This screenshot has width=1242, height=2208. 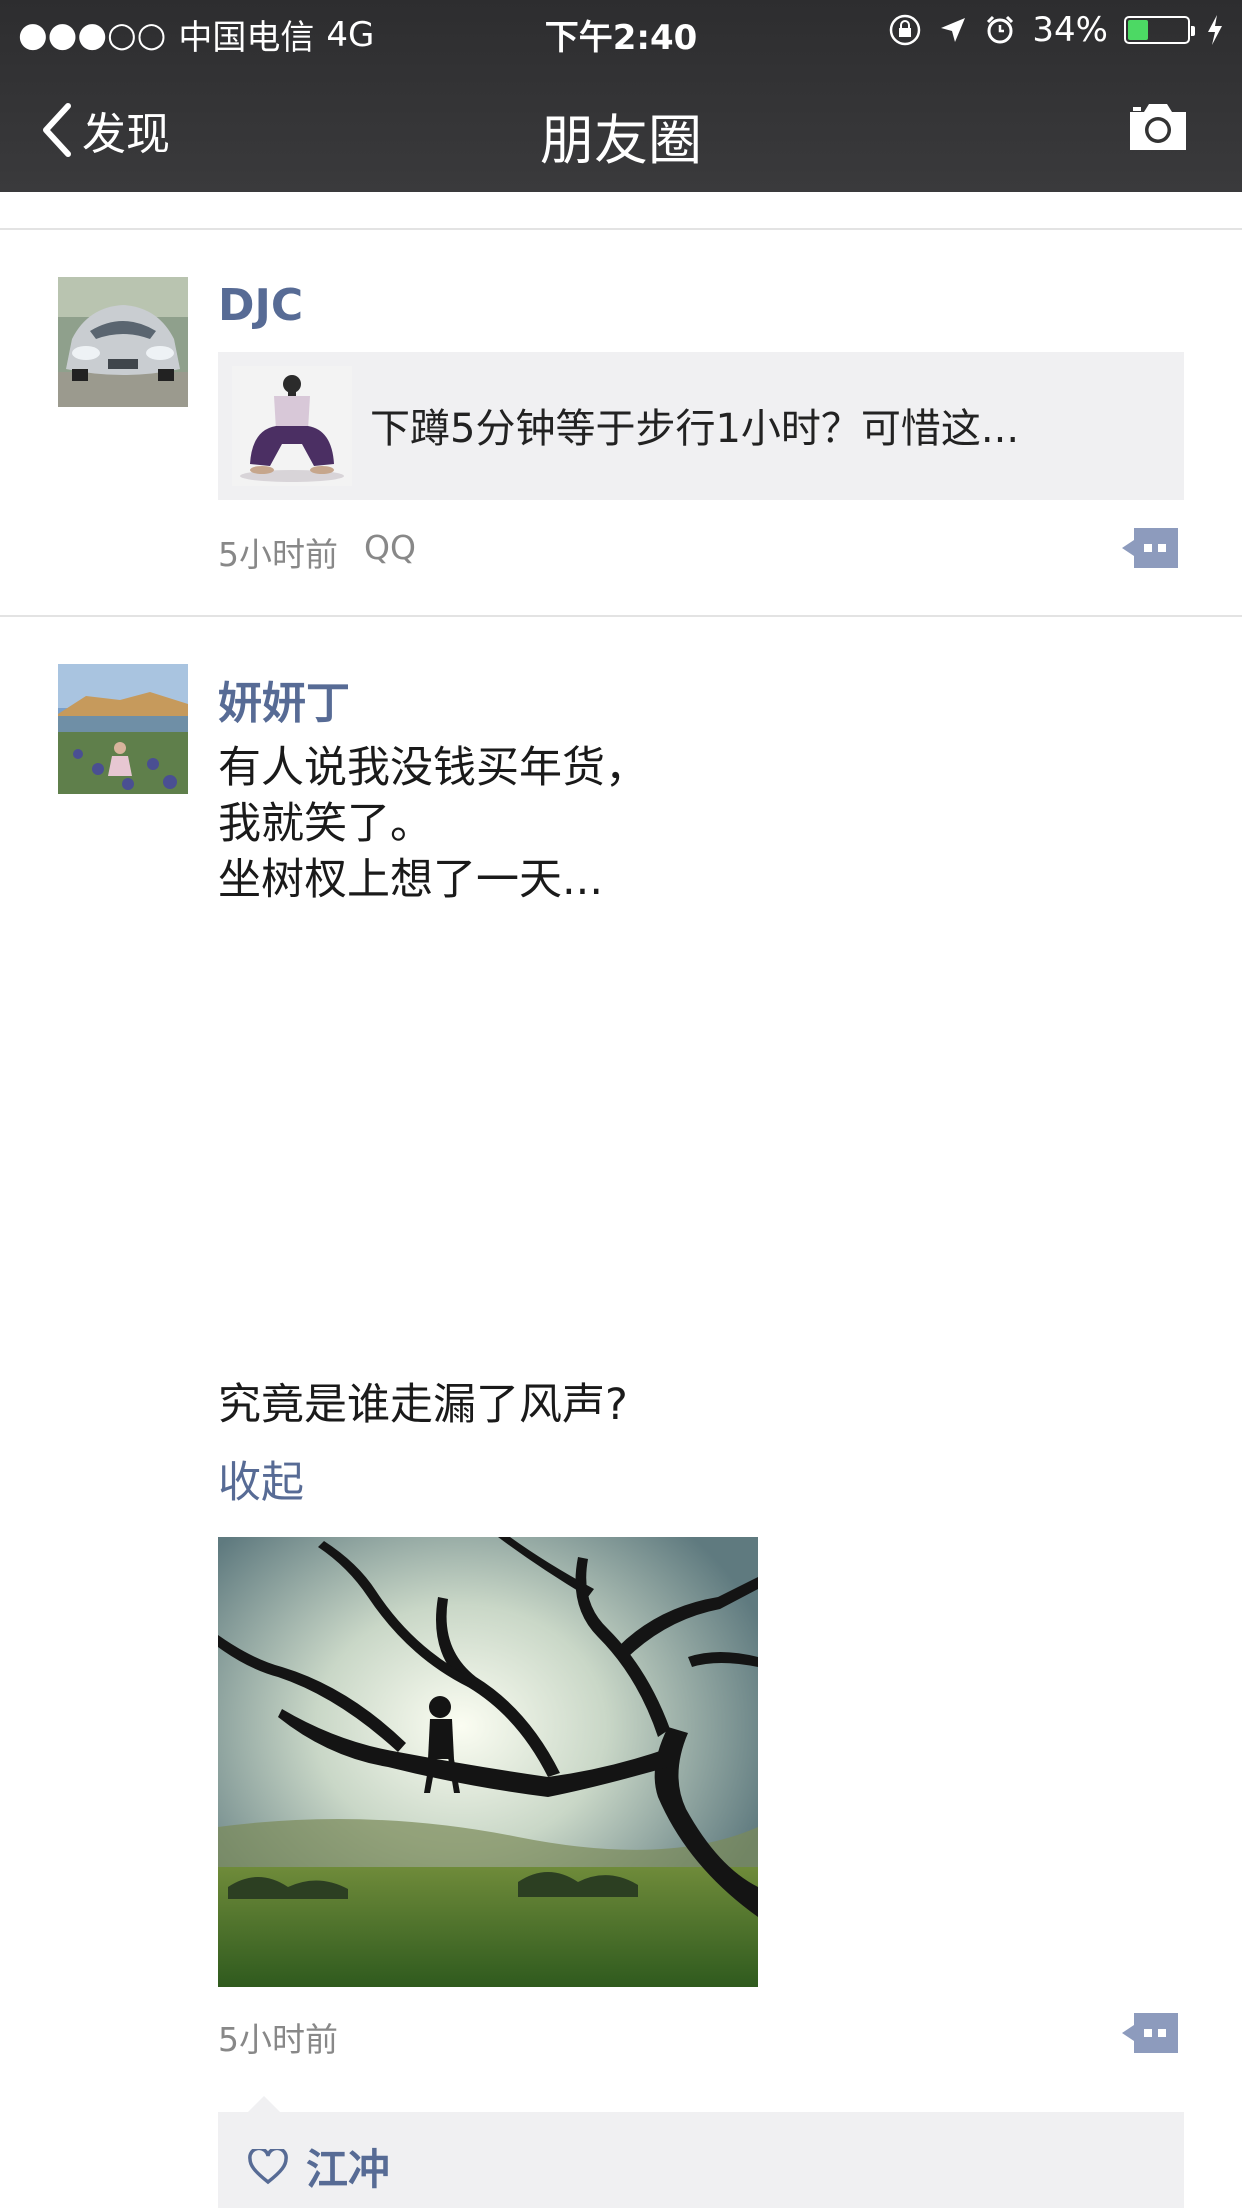 I want to click on alarm-icon, so click(x=1000, y=29).